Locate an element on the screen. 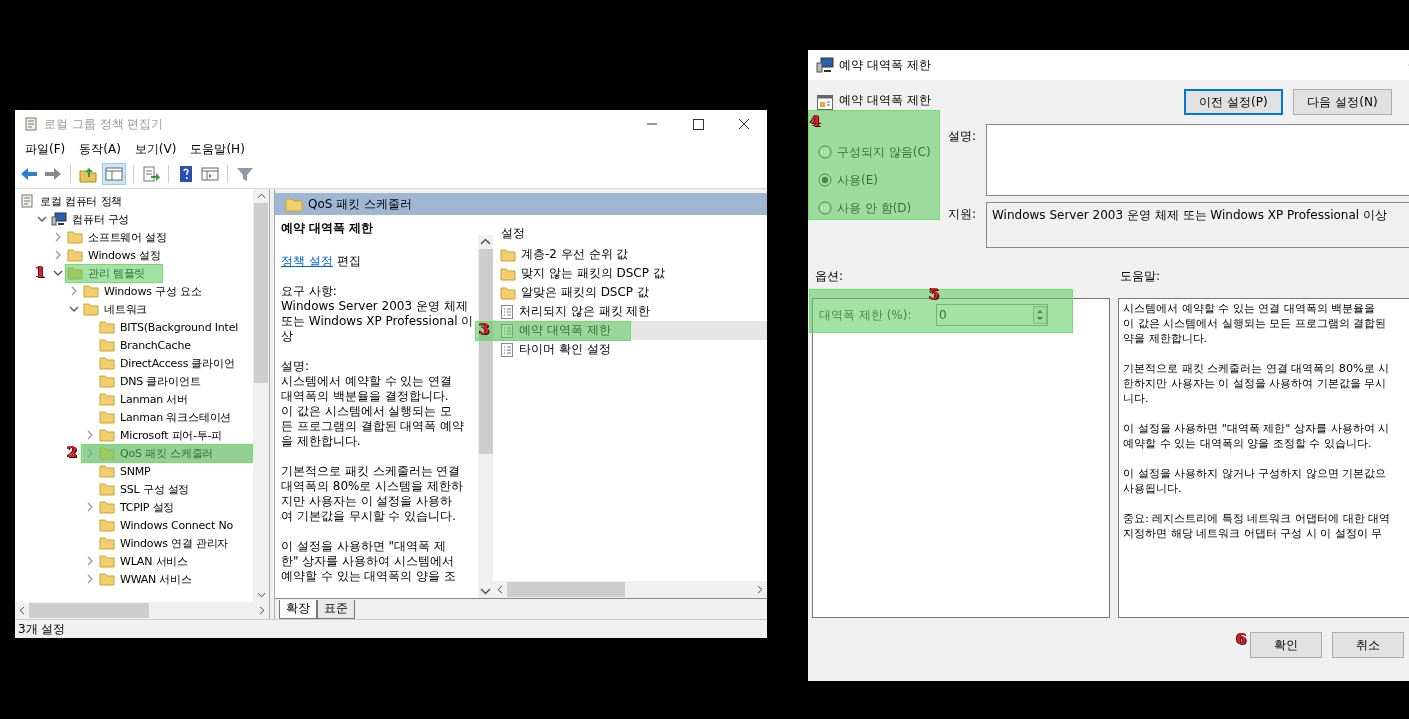  column-header: 설정 is located at coordinates (630, 235).